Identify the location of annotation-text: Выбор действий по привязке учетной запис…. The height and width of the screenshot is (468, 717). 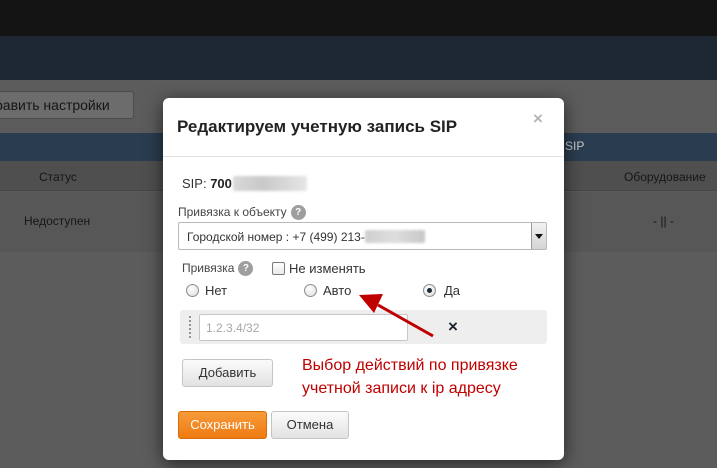
(410, 377).